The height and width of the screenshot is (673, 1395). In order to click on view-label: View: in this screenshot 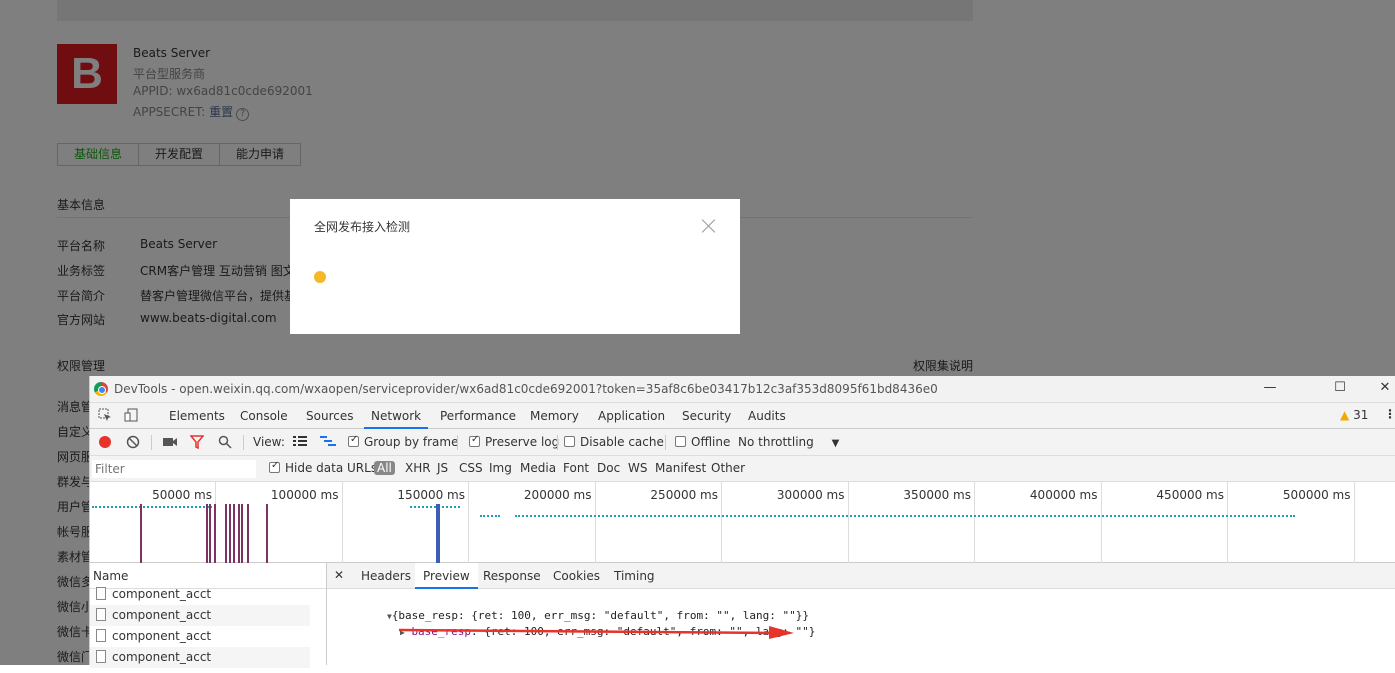, I will do `click(269, 442)`.